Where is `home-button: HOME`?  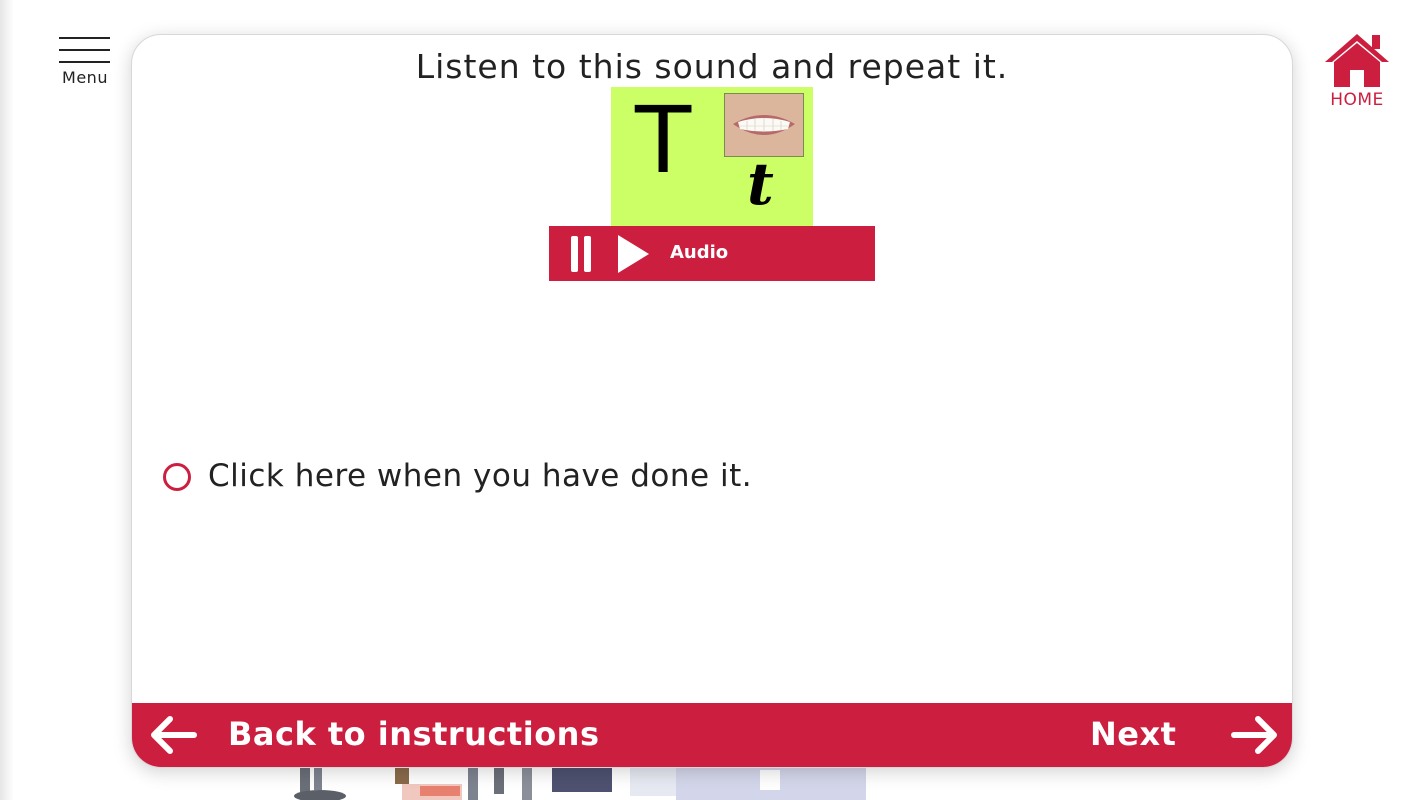
home-button: HOME is located at coordinates (1357, 72).